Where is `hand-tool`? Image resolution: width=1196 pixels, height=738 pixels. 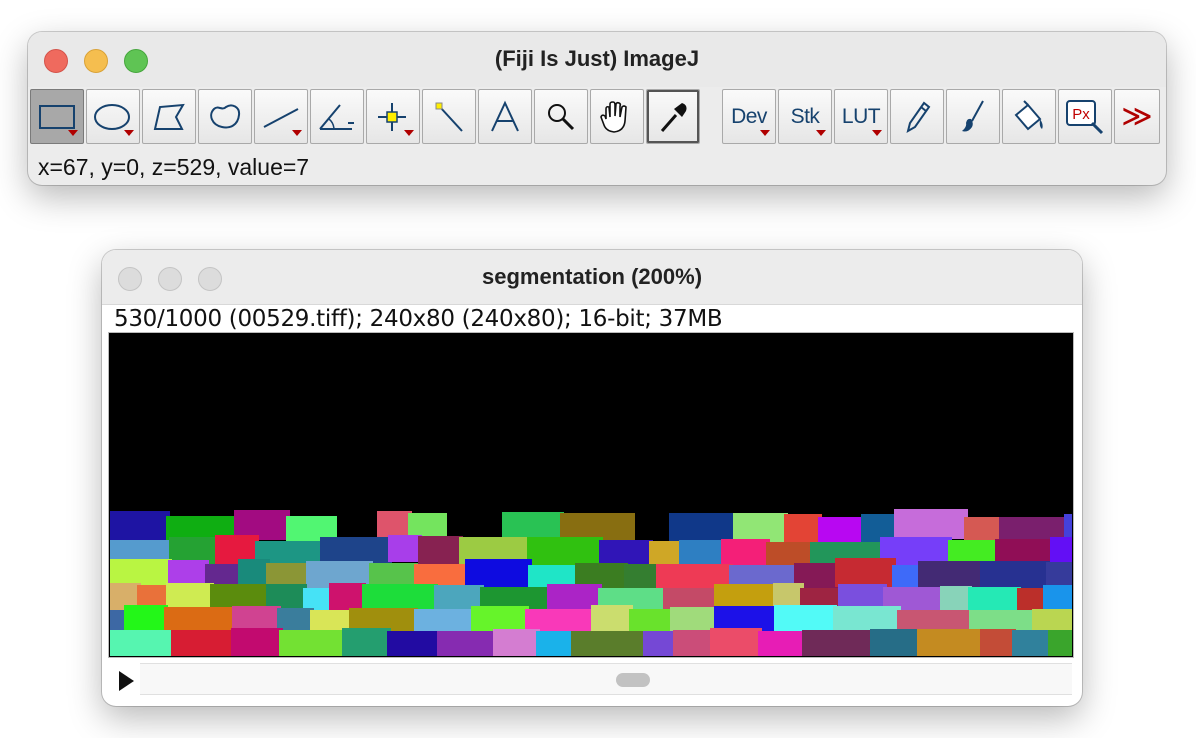 hand-tool is located at coordinates (617, 116).